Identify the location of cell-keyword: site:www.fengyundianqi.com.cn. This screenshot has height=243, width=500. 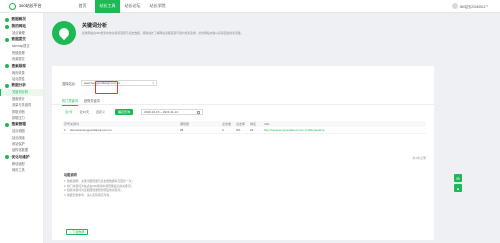
(91, 130).